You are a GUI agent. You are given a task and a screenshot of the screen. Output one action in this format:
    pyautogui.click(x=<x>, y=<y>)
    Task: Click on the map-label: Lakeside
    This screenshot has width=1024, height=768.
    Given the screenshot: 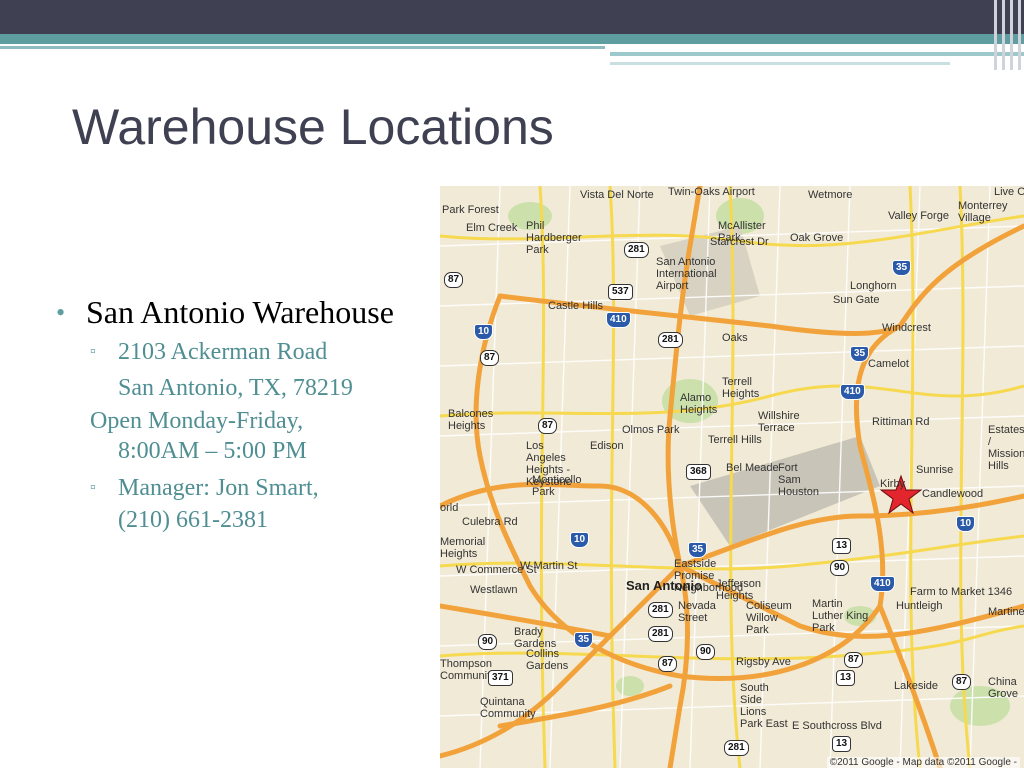 What is the action you would take?
    pyautogui.click(x=916, y=686)
    